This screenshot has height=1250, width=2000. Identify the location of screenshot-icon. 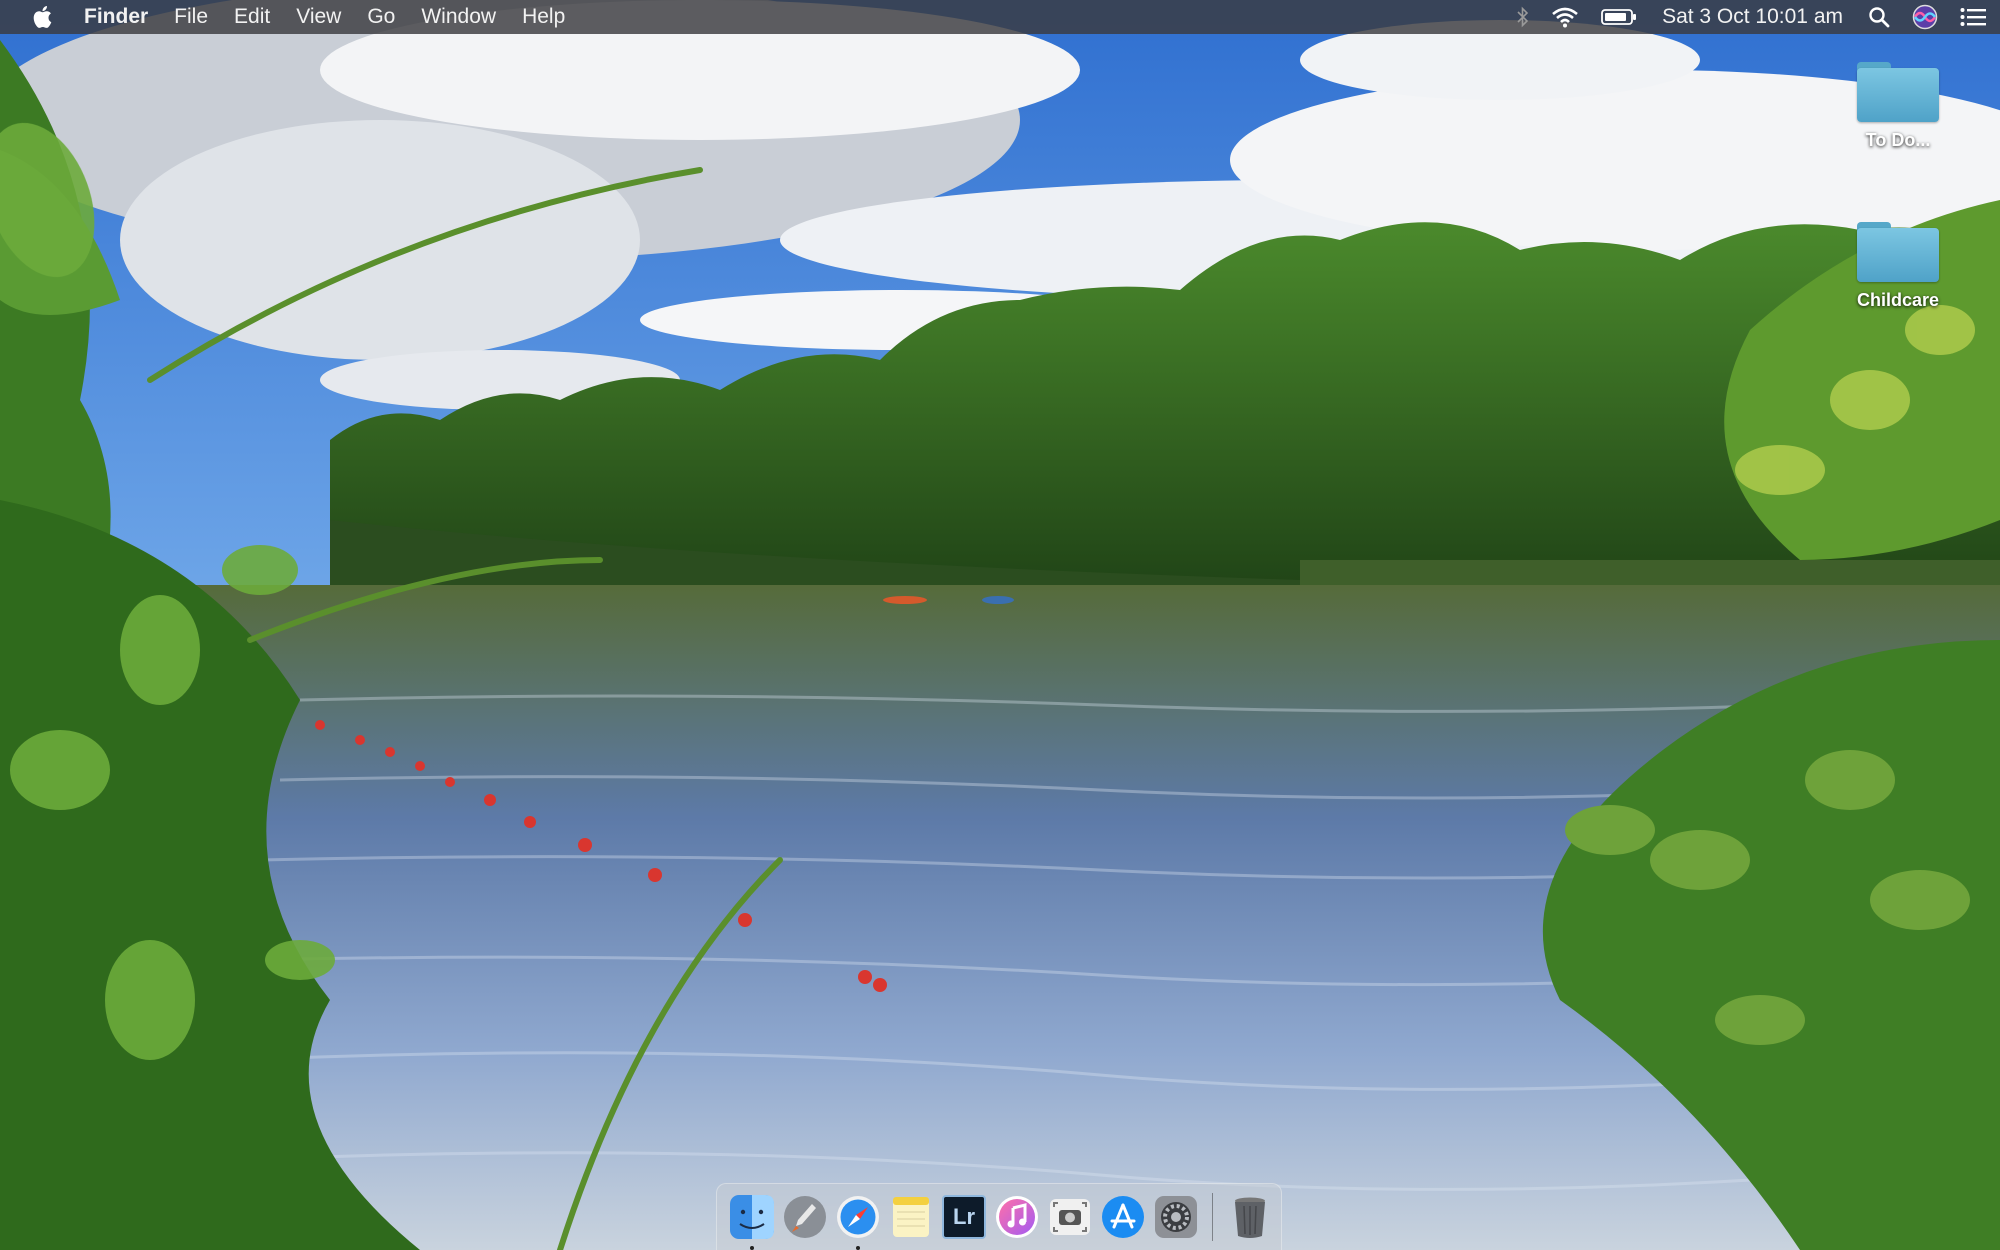
(1070, 1217).